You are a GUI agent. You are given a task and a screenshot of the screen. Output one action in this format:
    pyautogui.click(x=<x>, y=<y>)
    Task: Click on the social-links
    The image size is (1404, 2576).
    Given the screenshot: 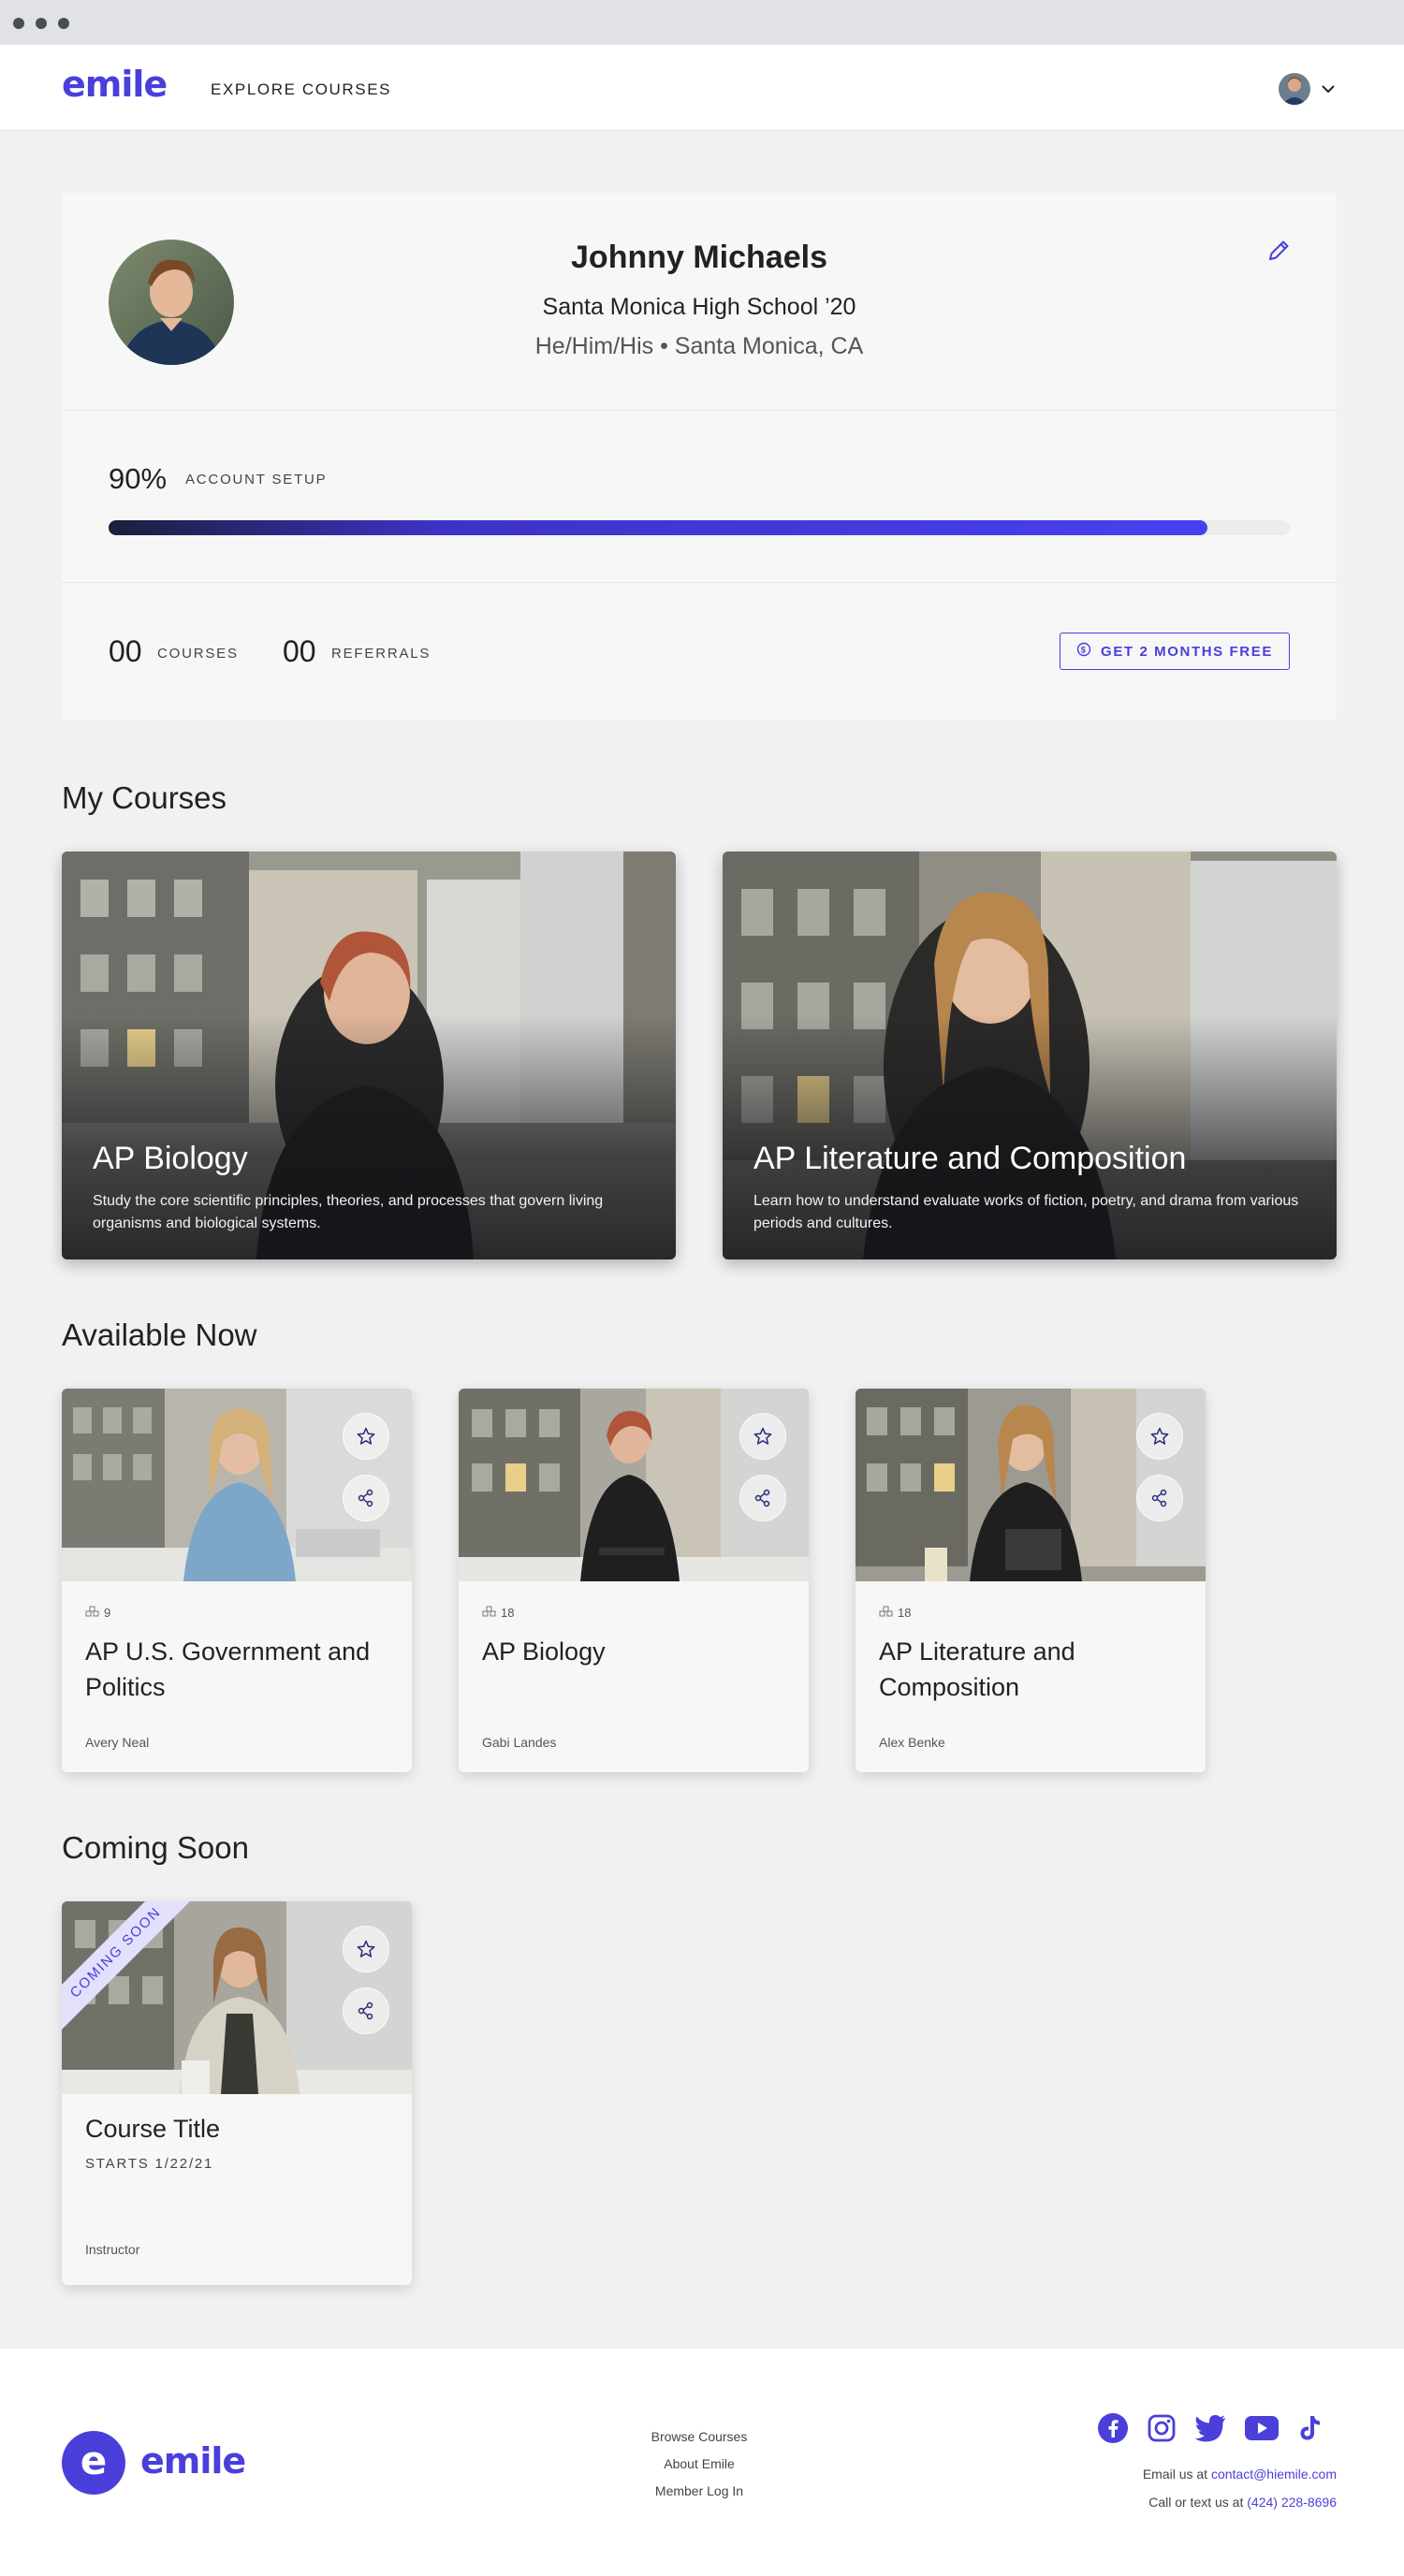 What is the action you would take?
    pyautogui.click(x=1209, y=2430)
    